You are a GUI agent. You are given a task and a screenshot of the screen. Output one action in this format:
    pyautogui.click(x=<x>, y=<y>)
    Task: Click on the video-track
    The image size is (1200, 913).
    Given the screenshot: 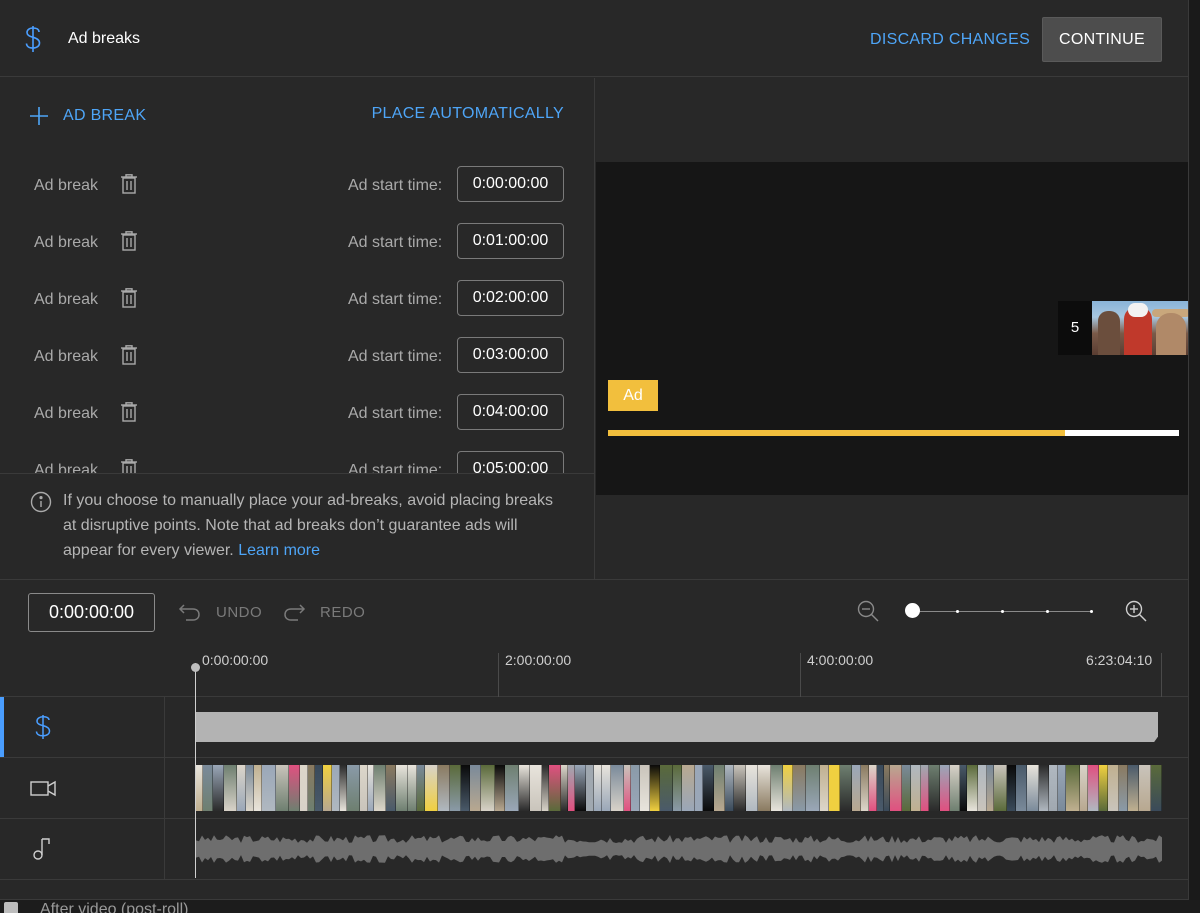 What is the action you would take?
    pyautogui.click(x=594, y=788)
    